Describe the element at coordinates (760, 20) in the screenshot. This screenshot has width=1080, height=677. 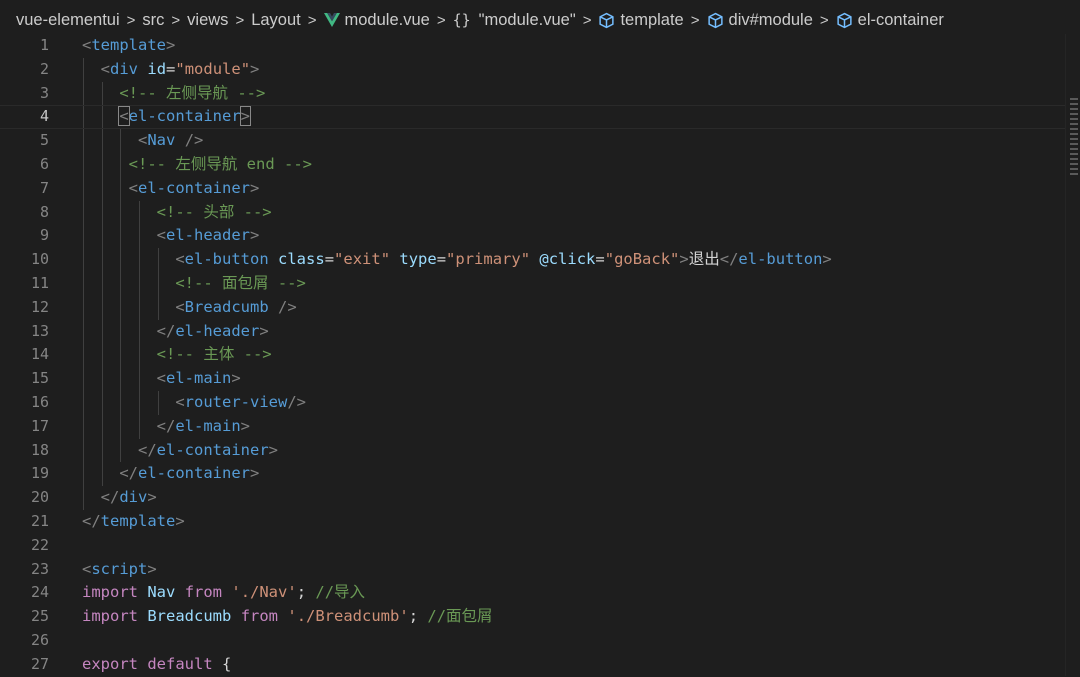
I see `breadcrumb-item: div#module` at that location.